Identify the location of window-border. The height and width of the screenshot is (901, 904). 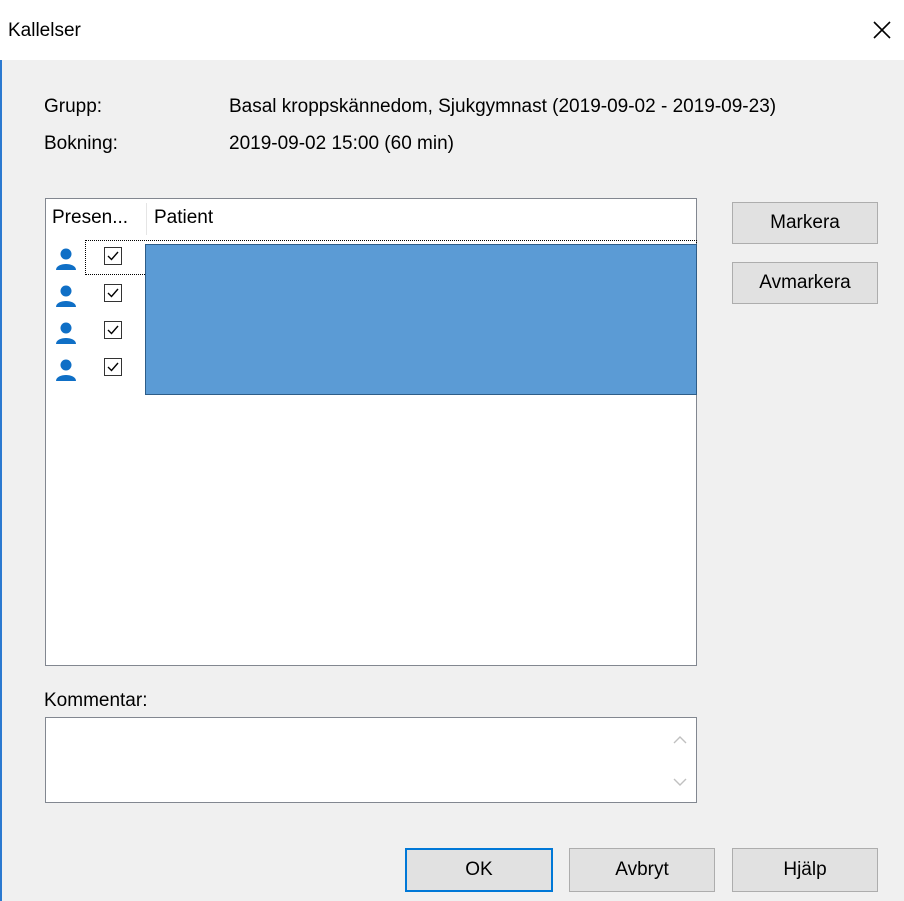
(1, 450).